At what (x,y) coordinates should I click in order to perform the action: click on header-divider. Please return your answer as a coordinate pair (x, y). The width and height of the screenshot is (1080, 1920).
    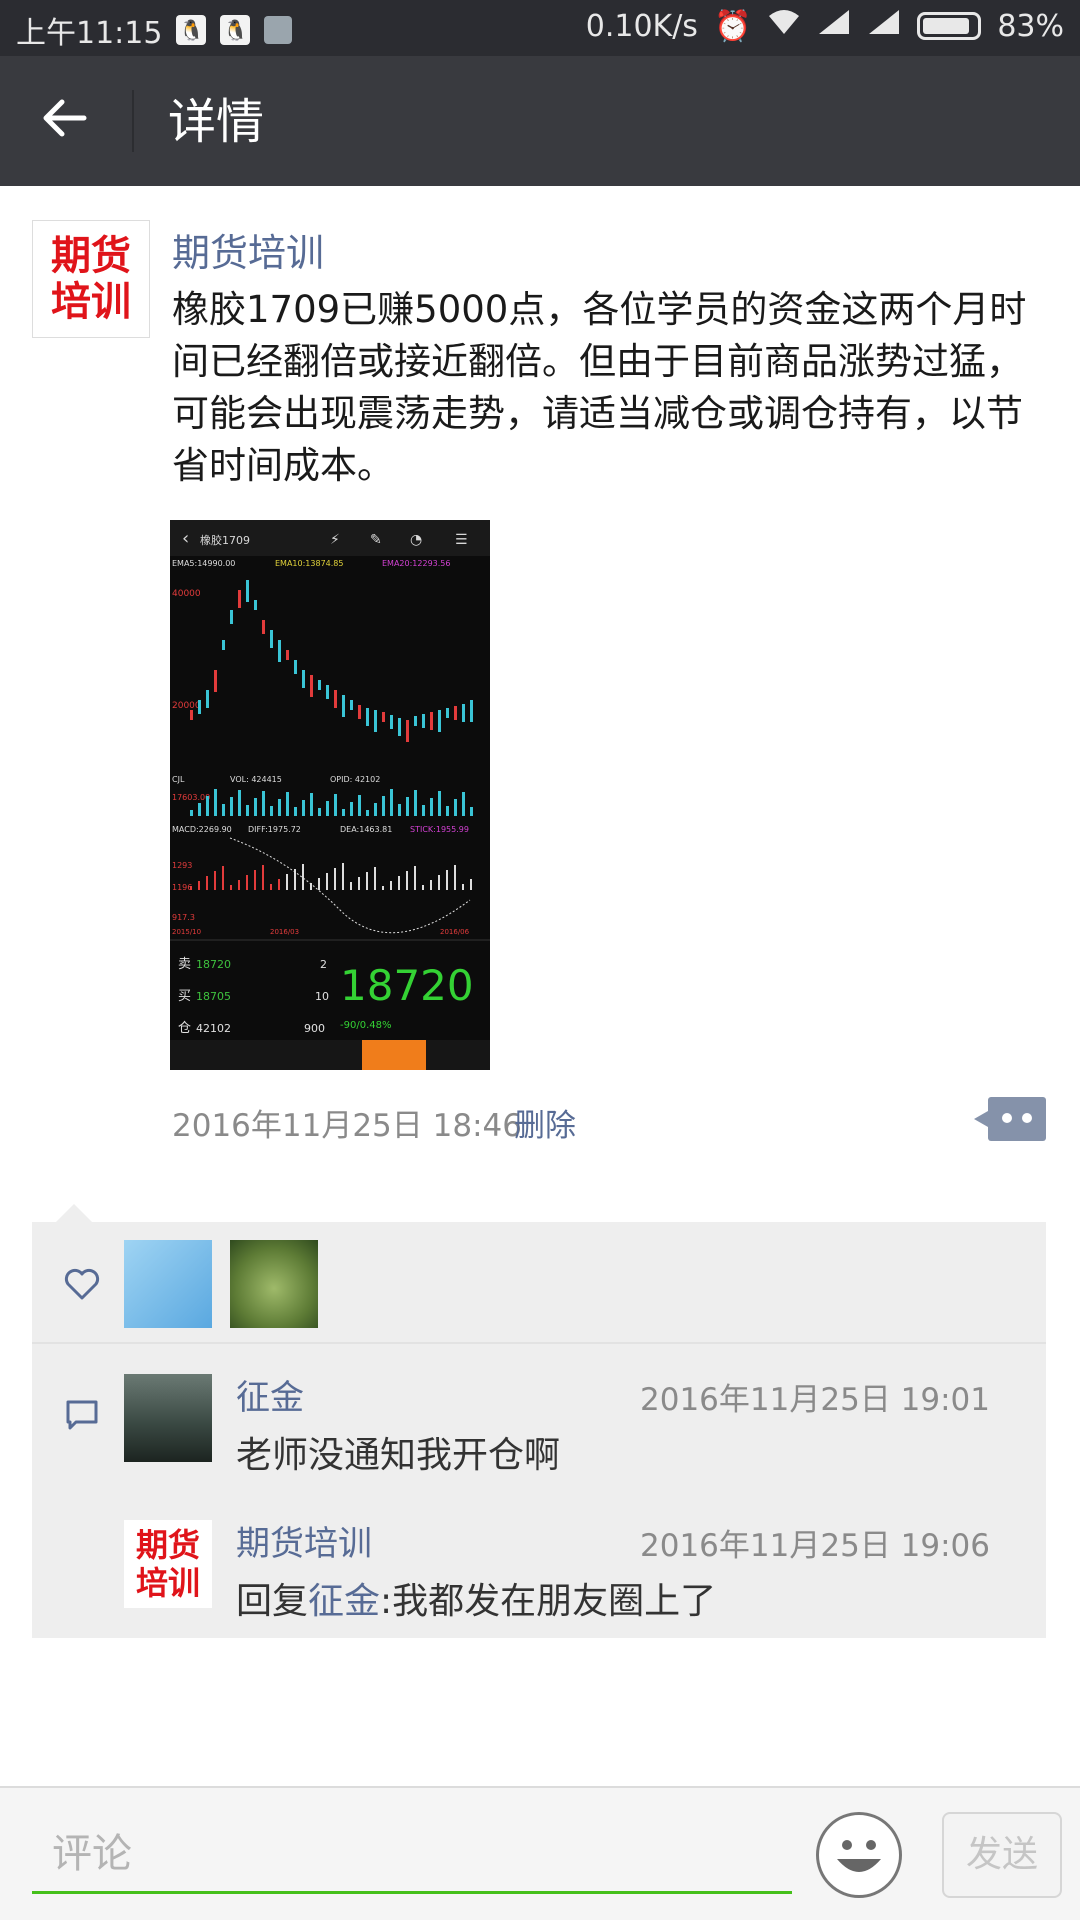
    Looking at the image, I should click on (133, 121).